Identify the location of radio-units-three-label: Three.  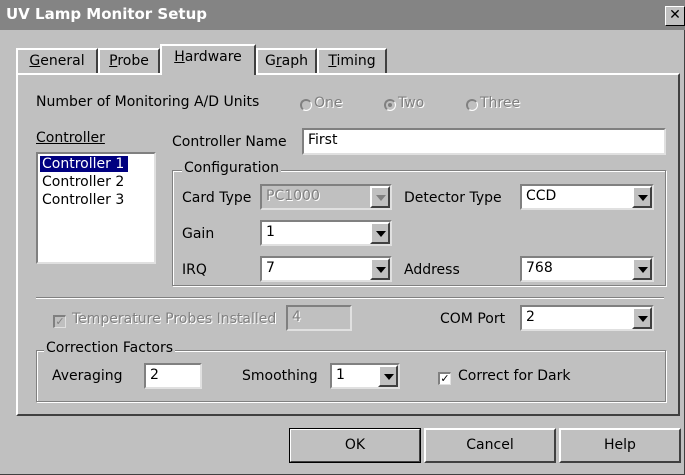
(500, 103).